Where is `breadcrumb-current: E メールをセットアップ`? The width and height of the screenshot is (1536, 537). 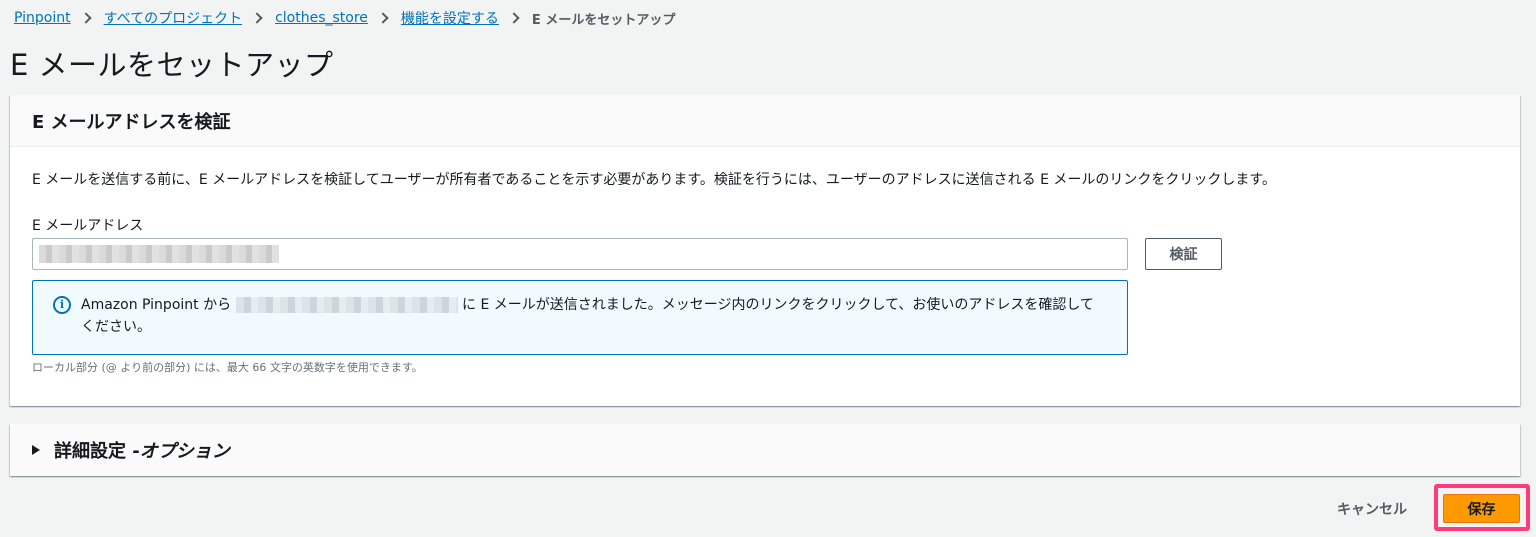
breadcrumb-current: E メールをセットアップ is located at coordinates (603, 20).